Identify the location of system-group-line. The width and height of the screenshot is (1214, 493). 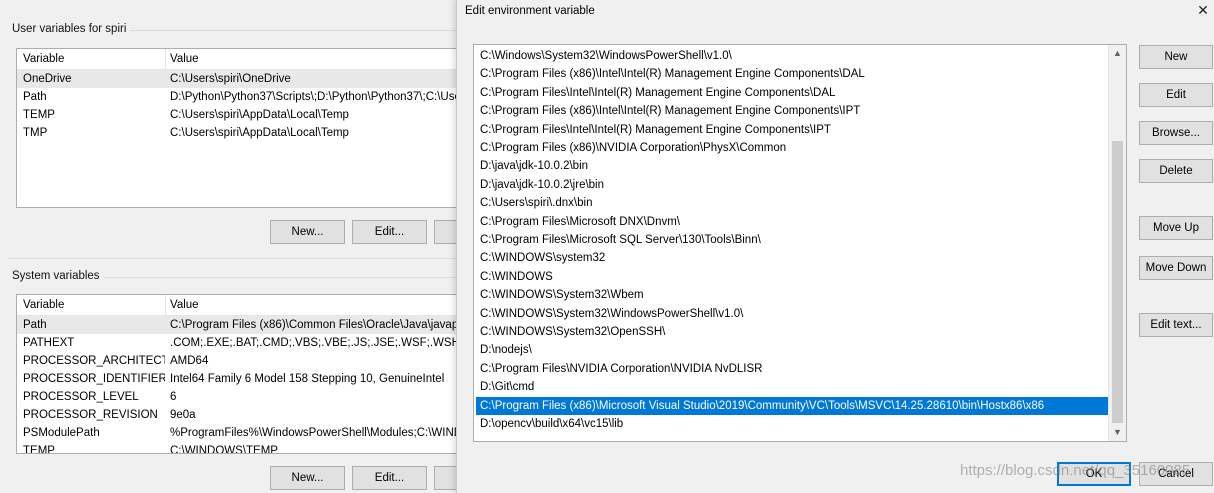
(287, 277).